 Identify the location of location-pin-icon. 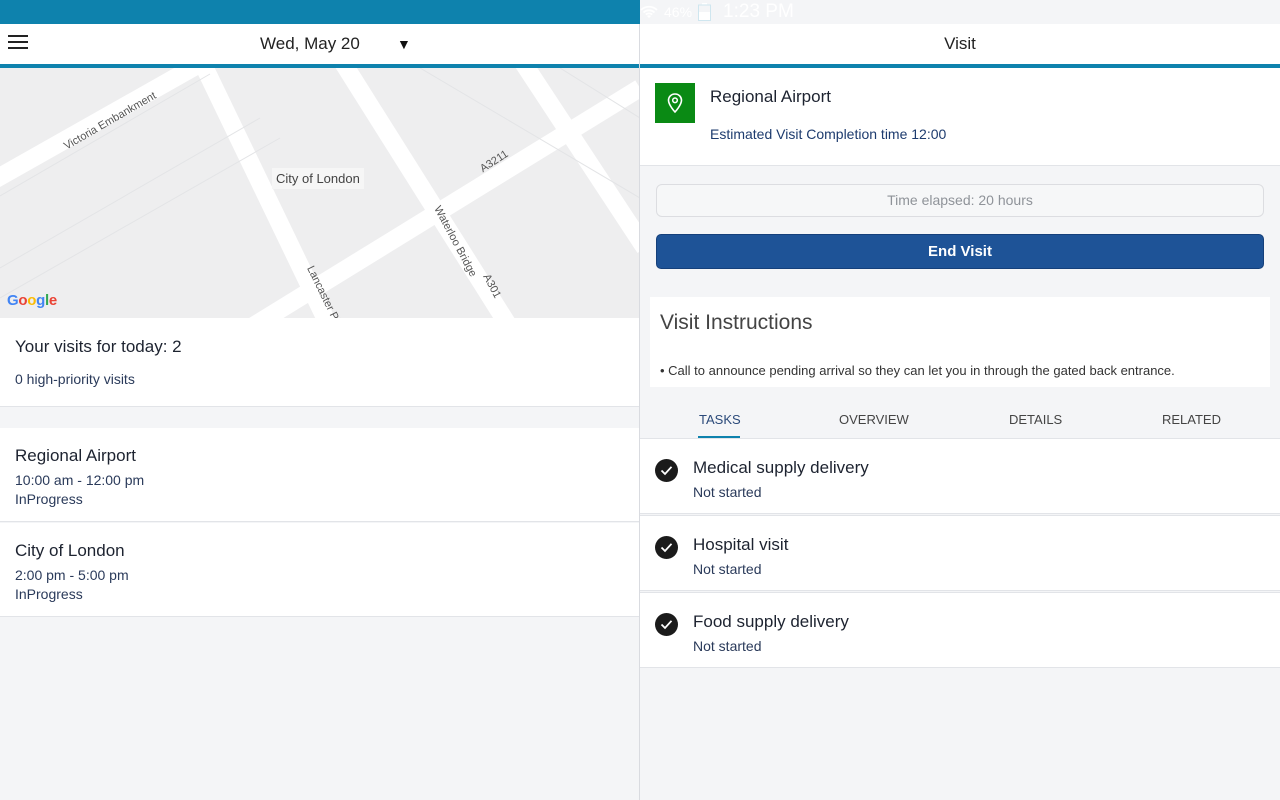
(675, 103).